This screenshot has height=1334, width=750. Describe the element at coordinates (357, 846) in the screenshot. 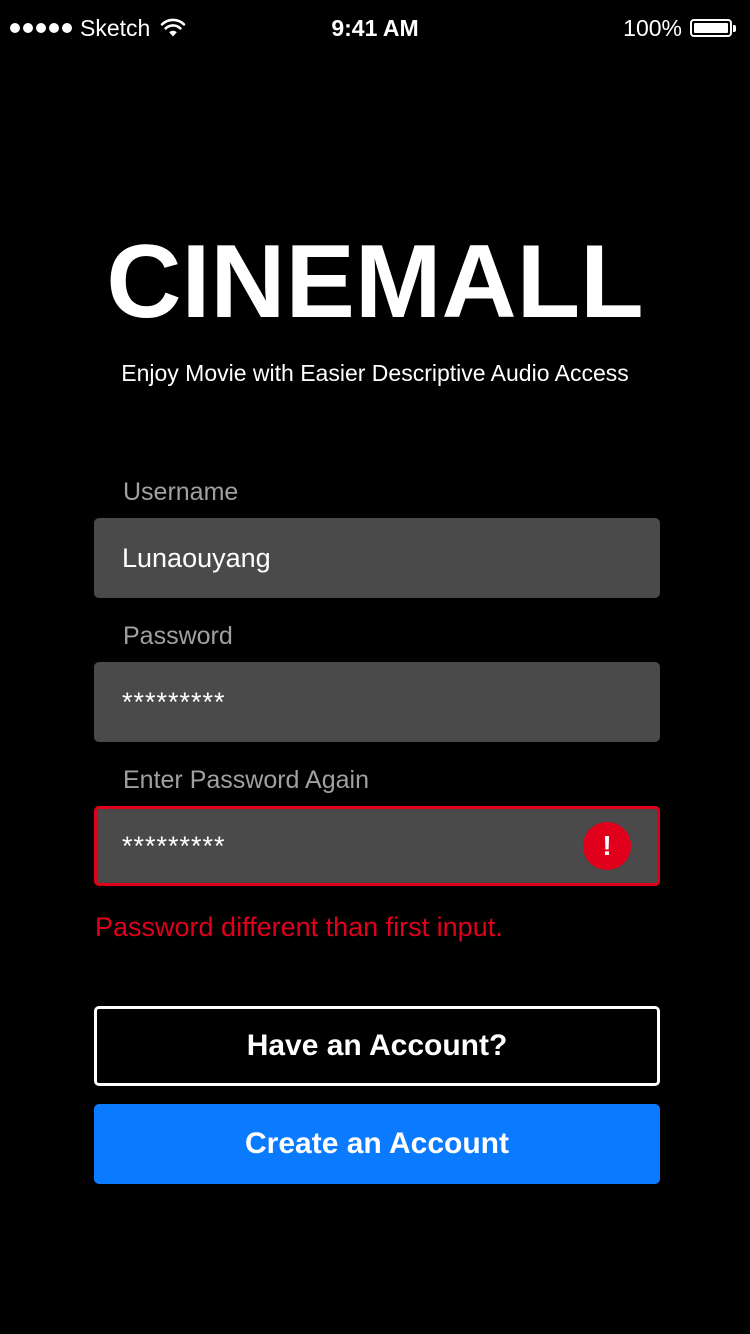

I see `confirm-password-input` at that location.